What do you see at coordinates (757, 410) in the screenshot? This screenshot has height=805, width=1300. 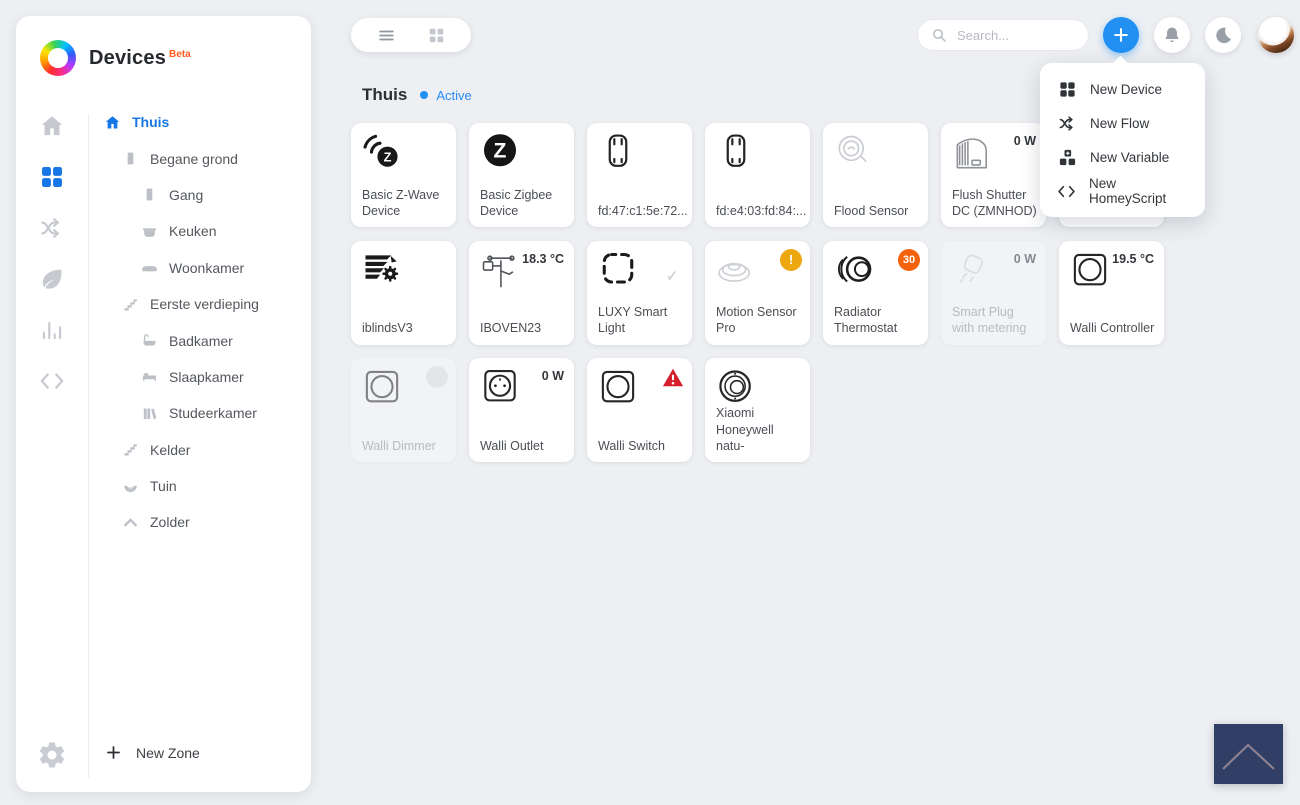 I see `device-card-xiaomi-honeywell-natu: Xiaomi Honeywell natu-` at bounding box center [757, 410].